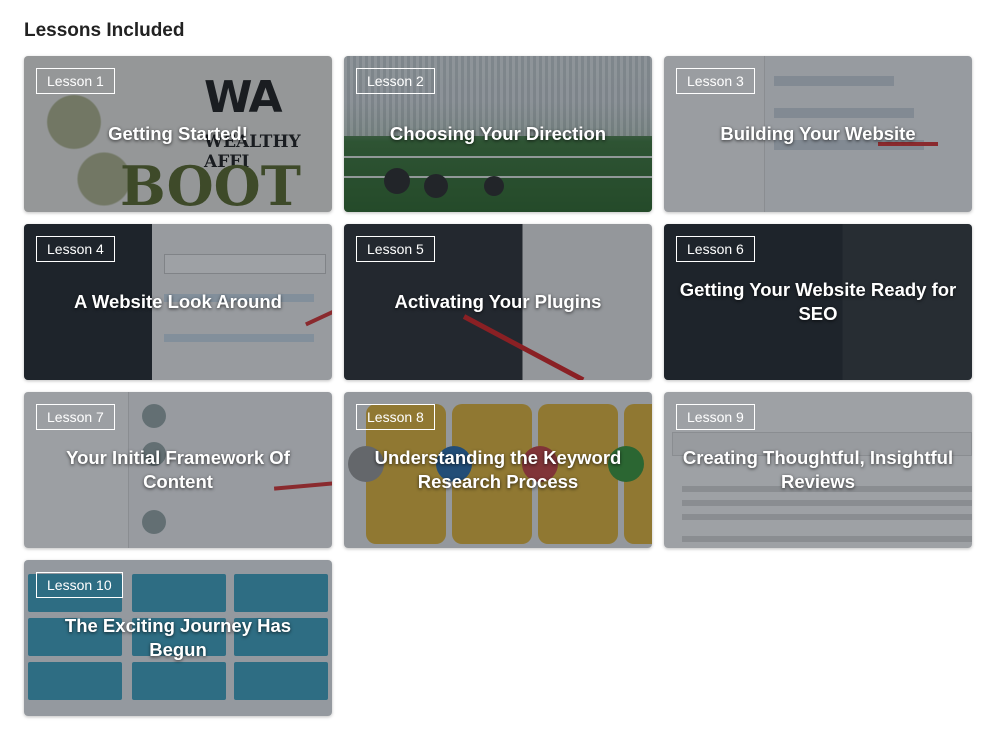 The height and width of the screenshot is (738, 1000). I want to click on lesson-title: Creating Thoughtful, Insightful Reviews, so click(818, 469).